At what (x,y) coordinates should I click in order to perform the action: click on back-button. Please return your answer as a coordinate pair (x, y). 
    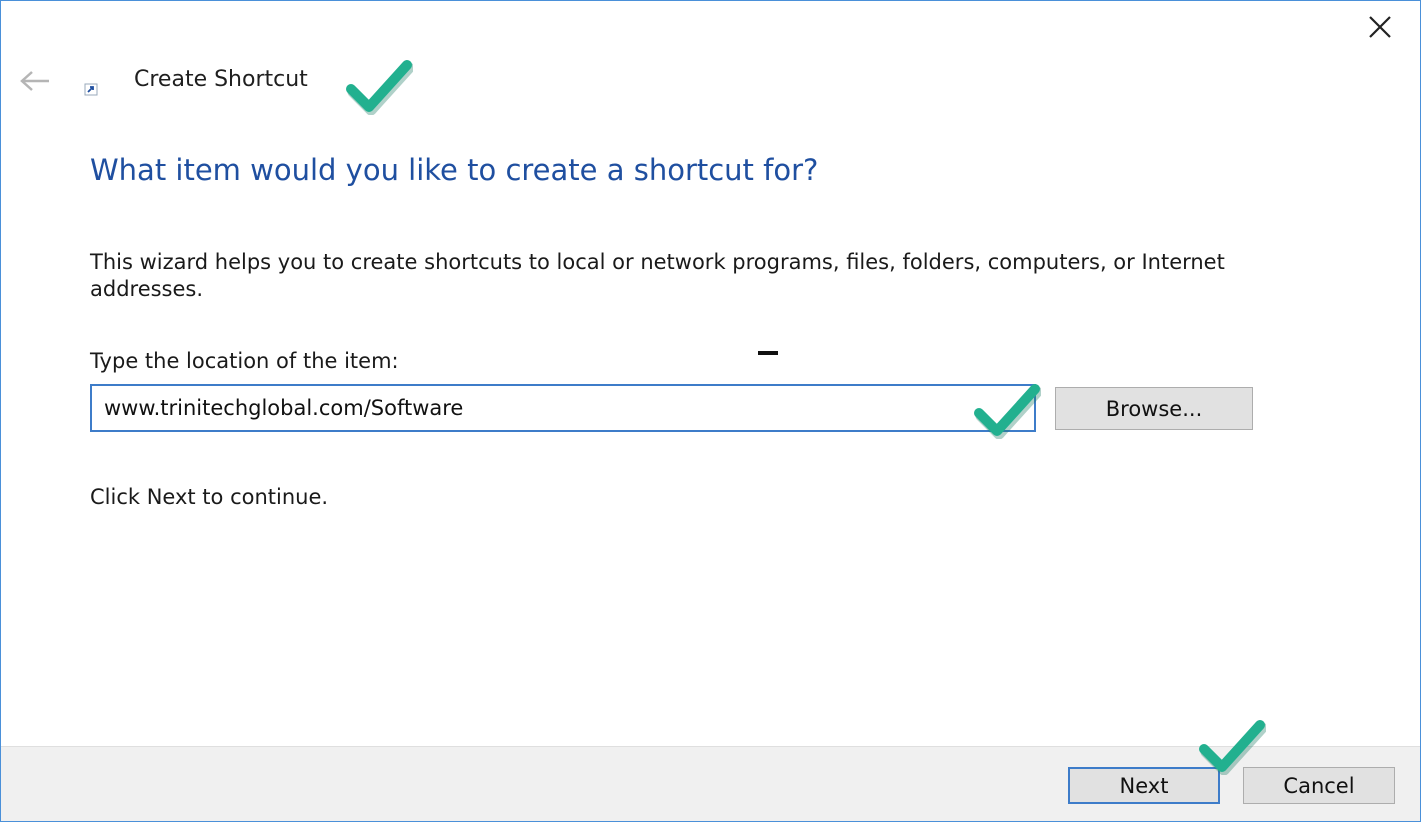
    Looking at the image, I should click on (35, 81).